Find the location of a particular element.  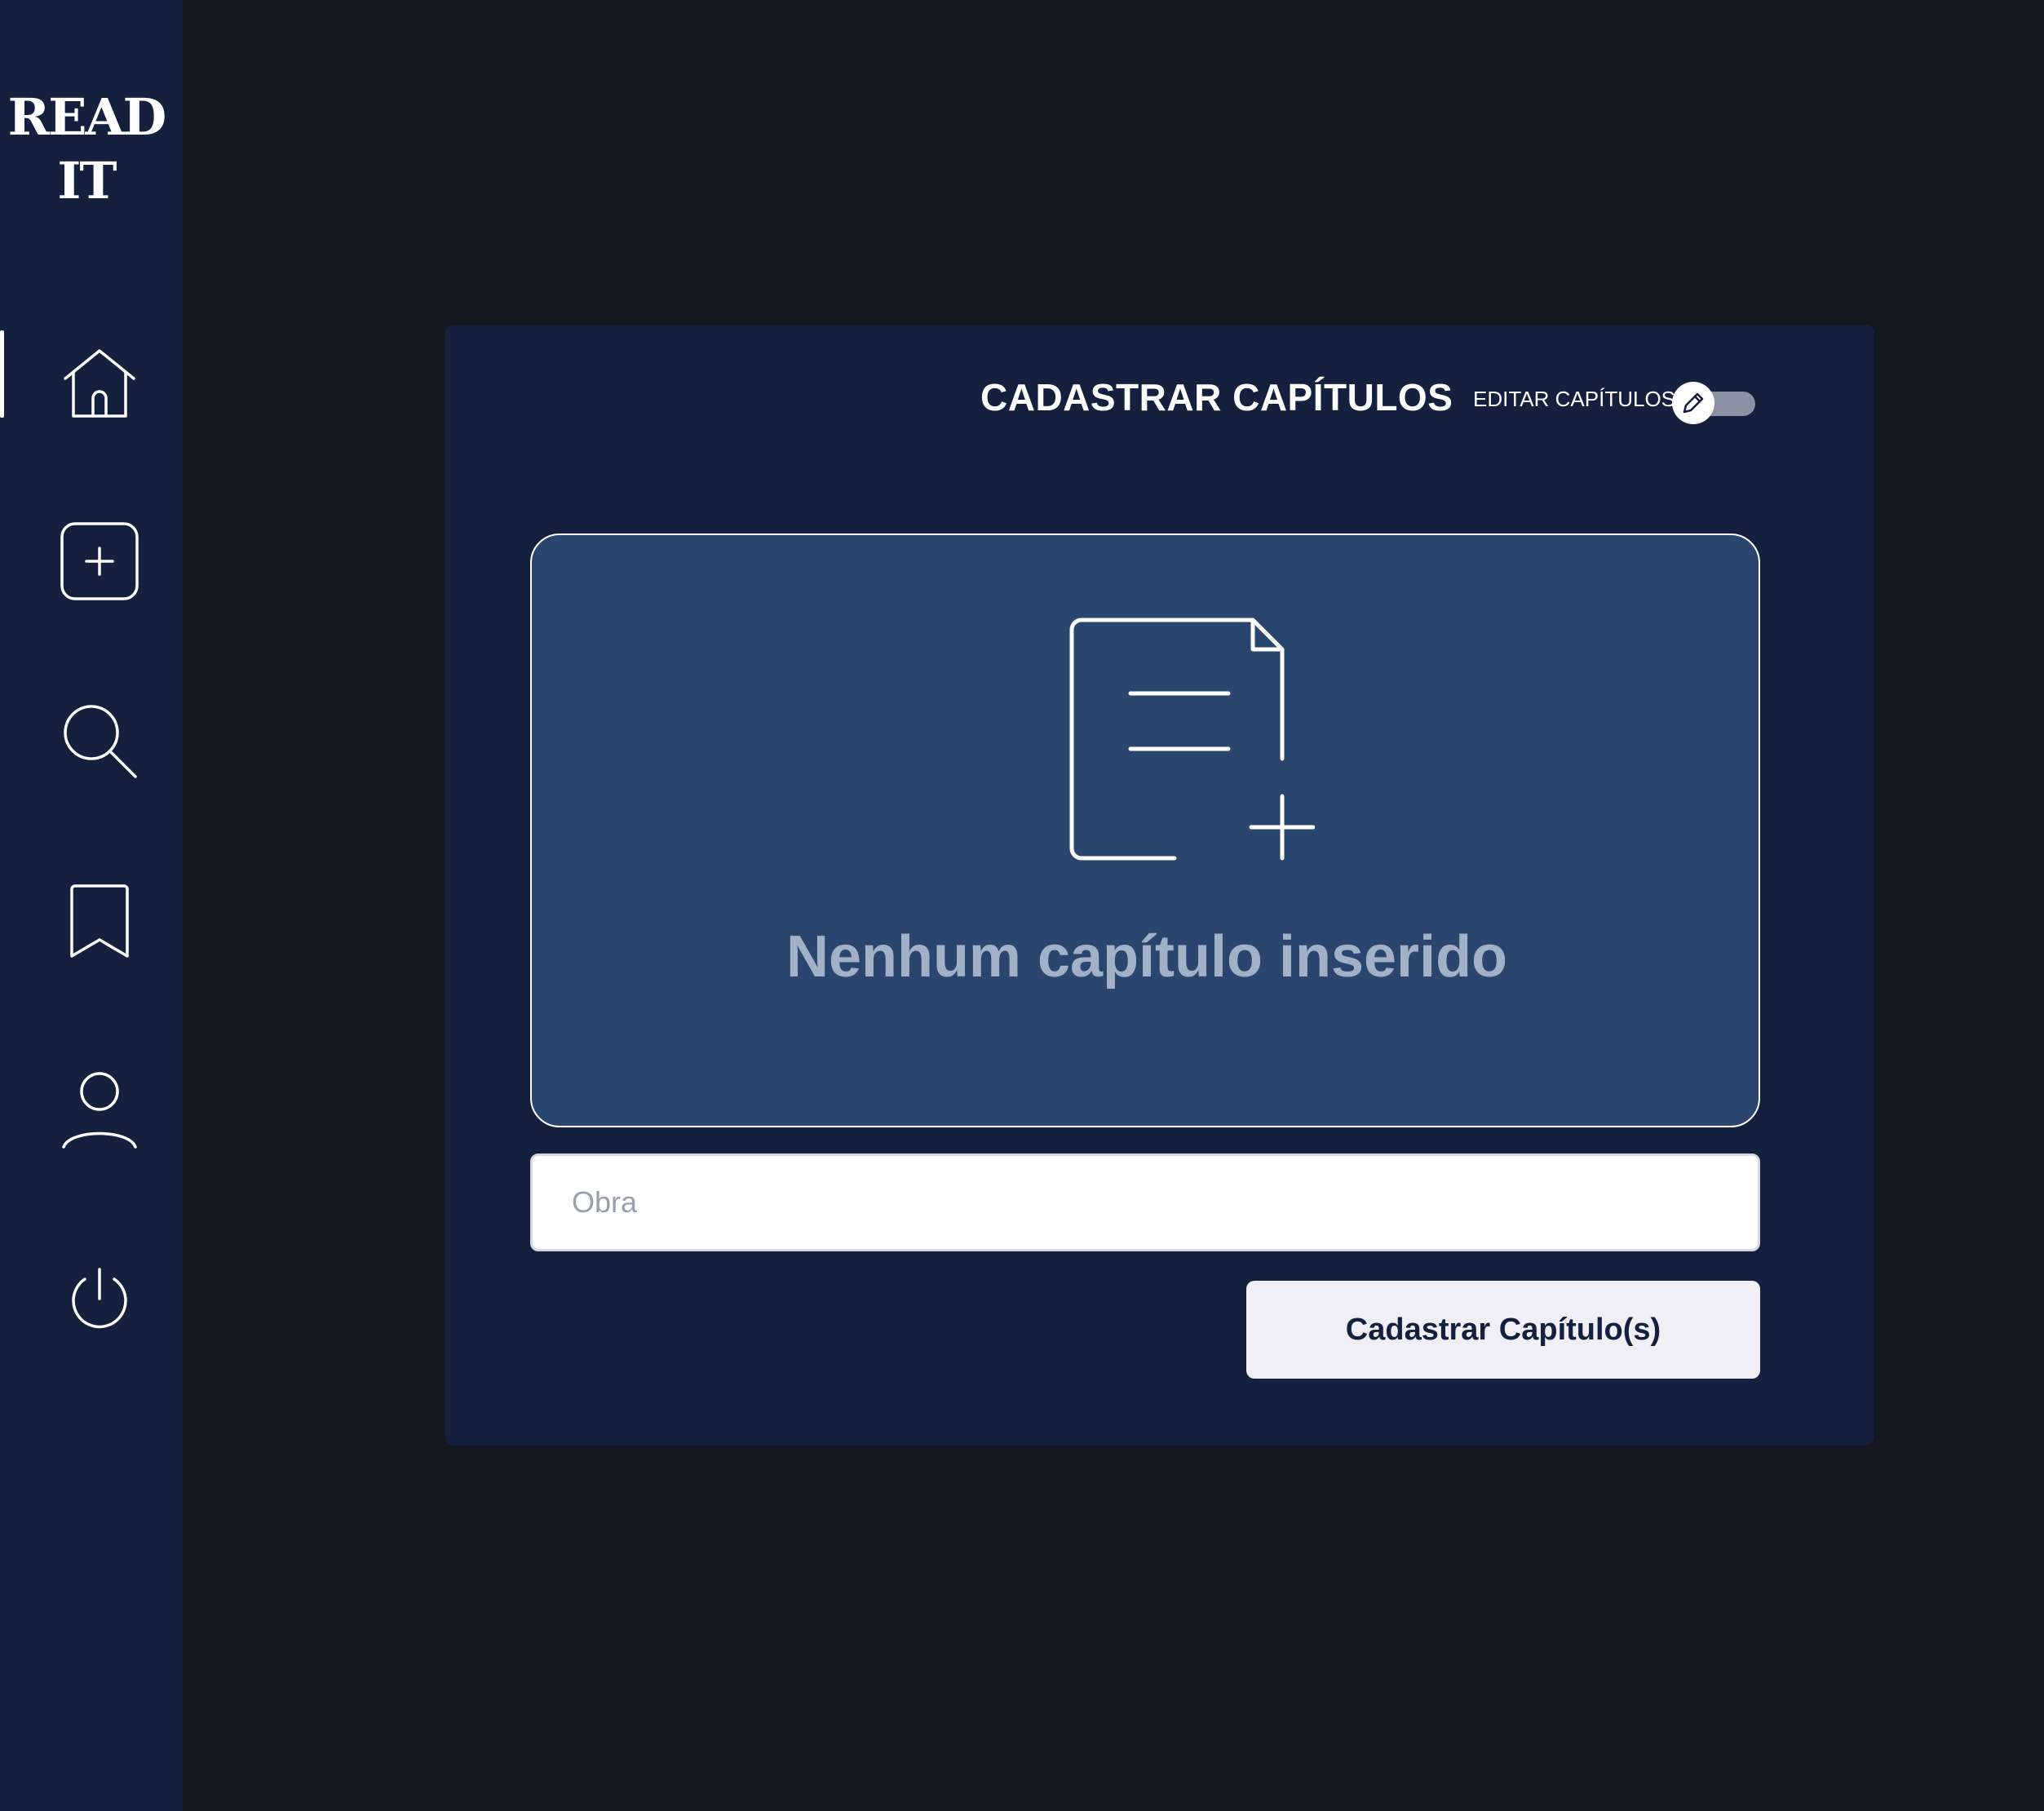

active-nav-indicator is located at coordinates (2, 374).